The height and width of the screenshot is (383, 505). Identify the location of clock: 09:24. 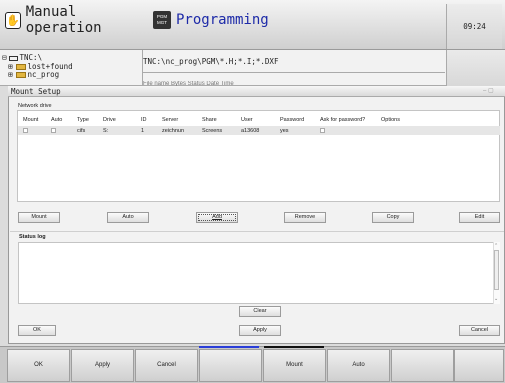
(474, 26).